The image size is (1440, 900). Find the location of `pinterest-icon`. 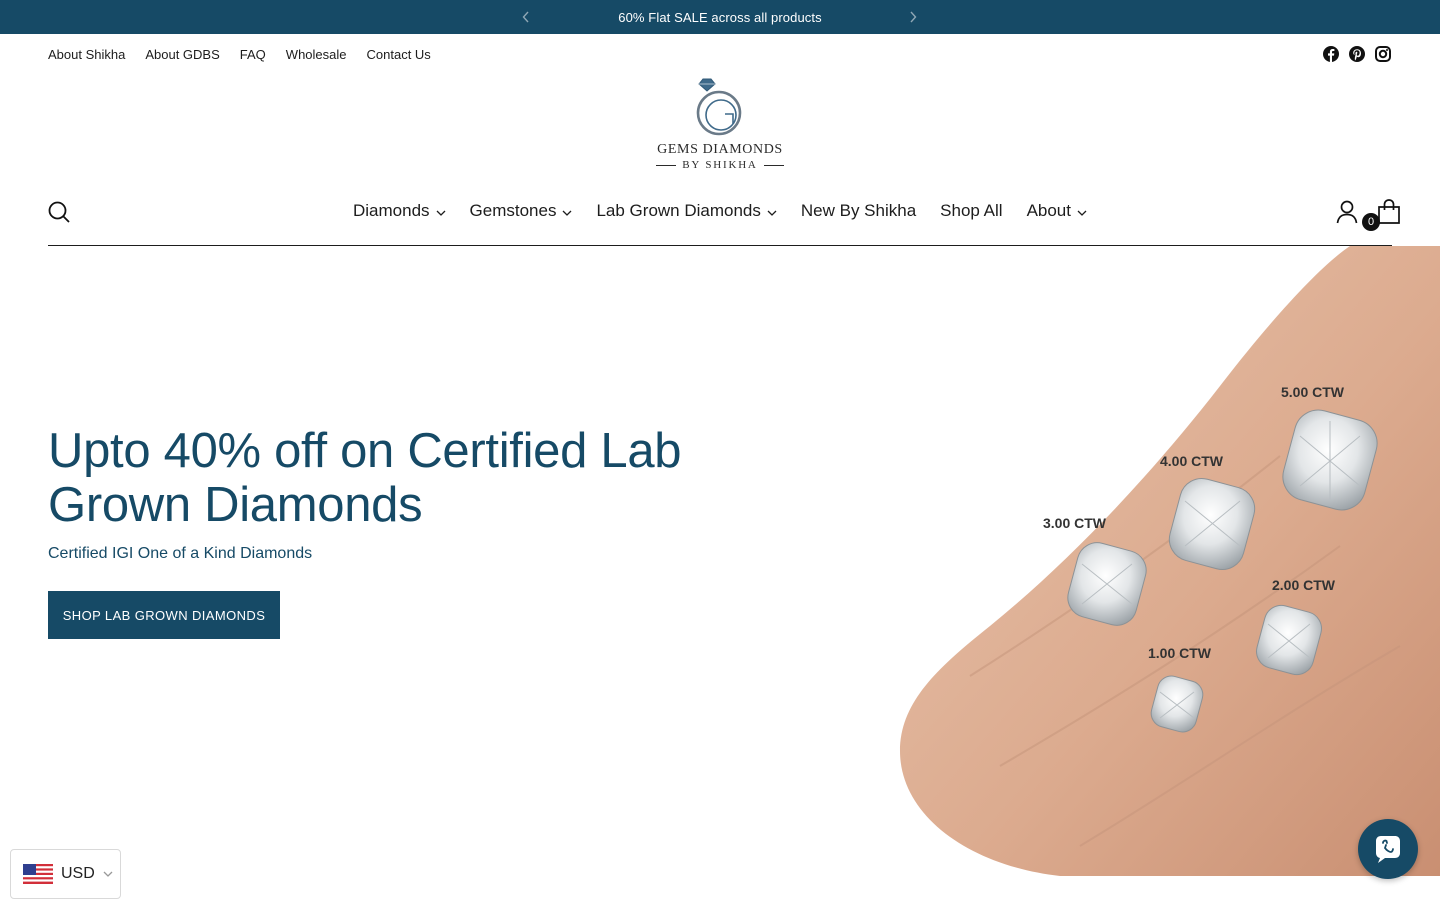

pinterest-icon is located at coordinates (1357, 54).